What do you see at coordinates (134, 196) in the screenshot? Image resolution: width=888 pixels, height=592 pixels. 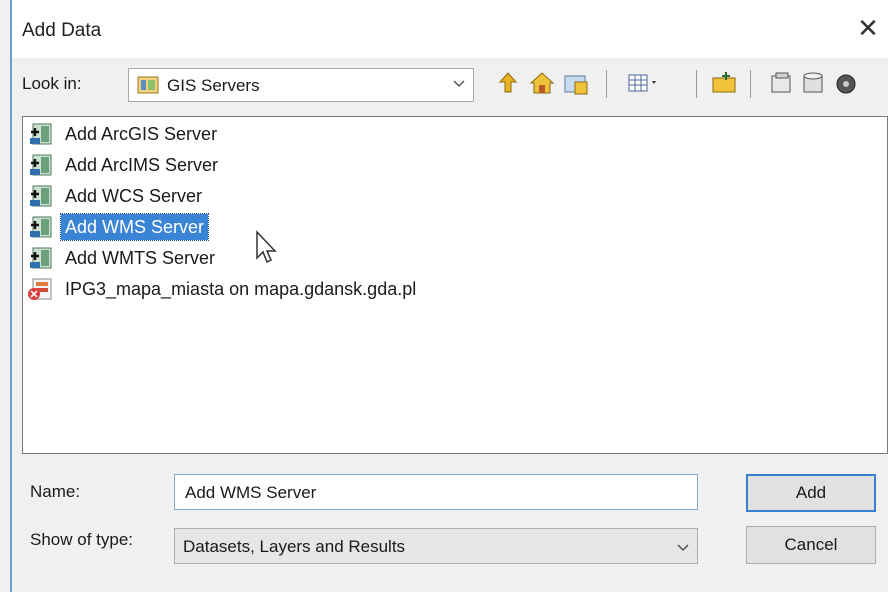 I see `list-item-label: Add WCS Server` at bounding box center [134, 196].